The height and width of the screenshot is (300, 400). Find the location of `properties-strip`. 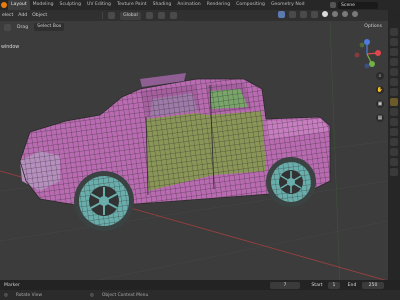

properties-strip is located at coordinates (394, 149).